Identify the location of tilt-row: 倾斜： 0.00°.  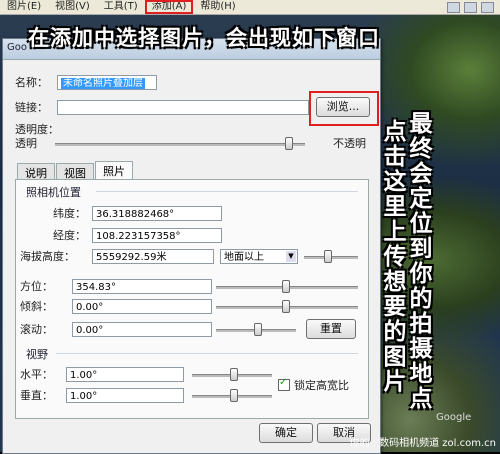
(116, 306).